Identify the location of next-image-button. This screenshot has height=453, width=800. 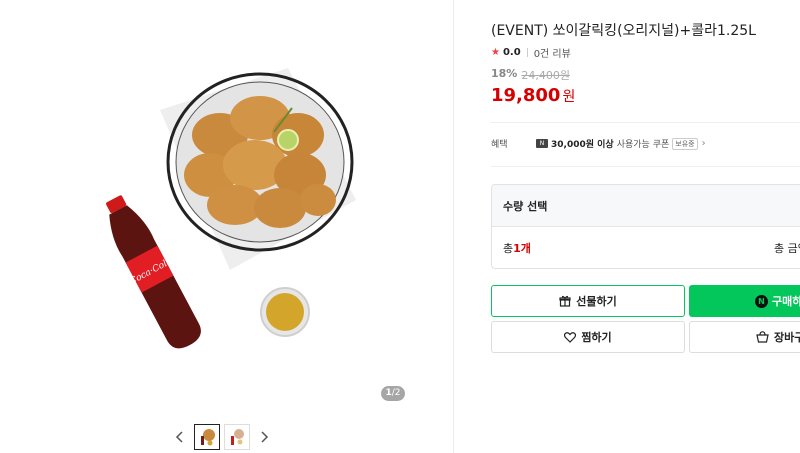
(264, 437).